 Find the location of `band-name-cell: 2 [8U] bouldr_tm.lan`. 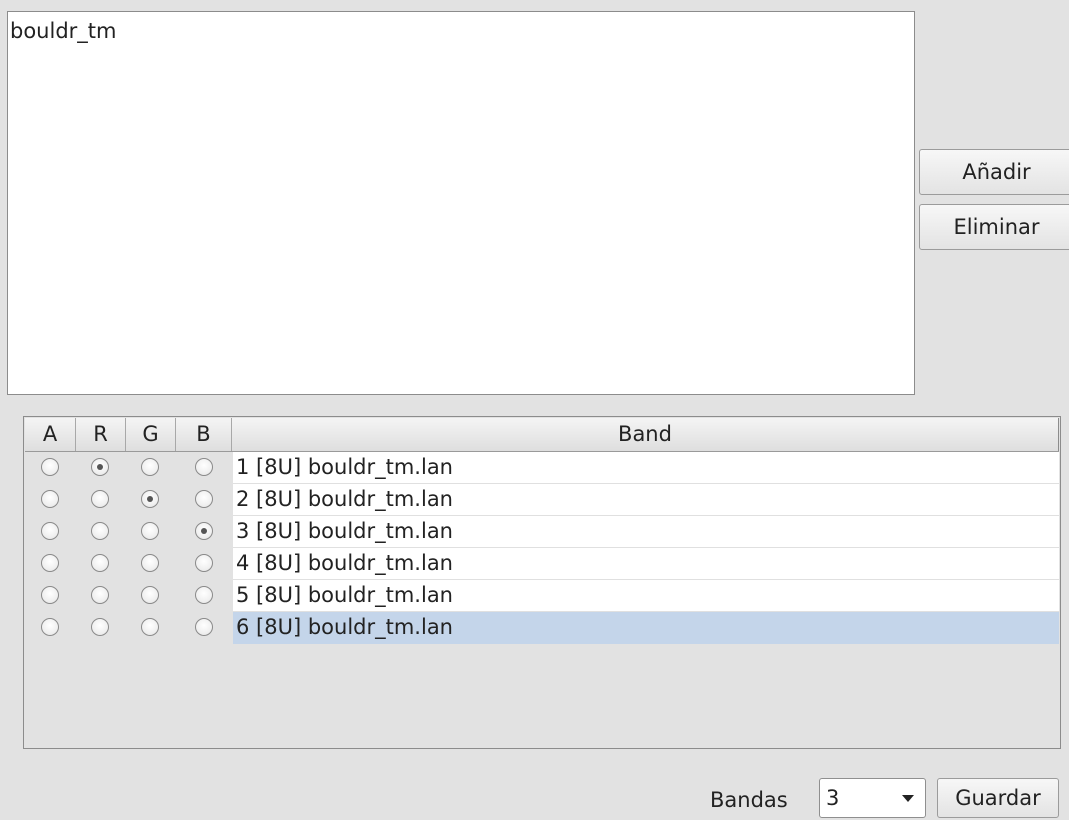

band-name-cell: 2 [8U] bouldr_tm.lan is located at coordinates (646, 500).